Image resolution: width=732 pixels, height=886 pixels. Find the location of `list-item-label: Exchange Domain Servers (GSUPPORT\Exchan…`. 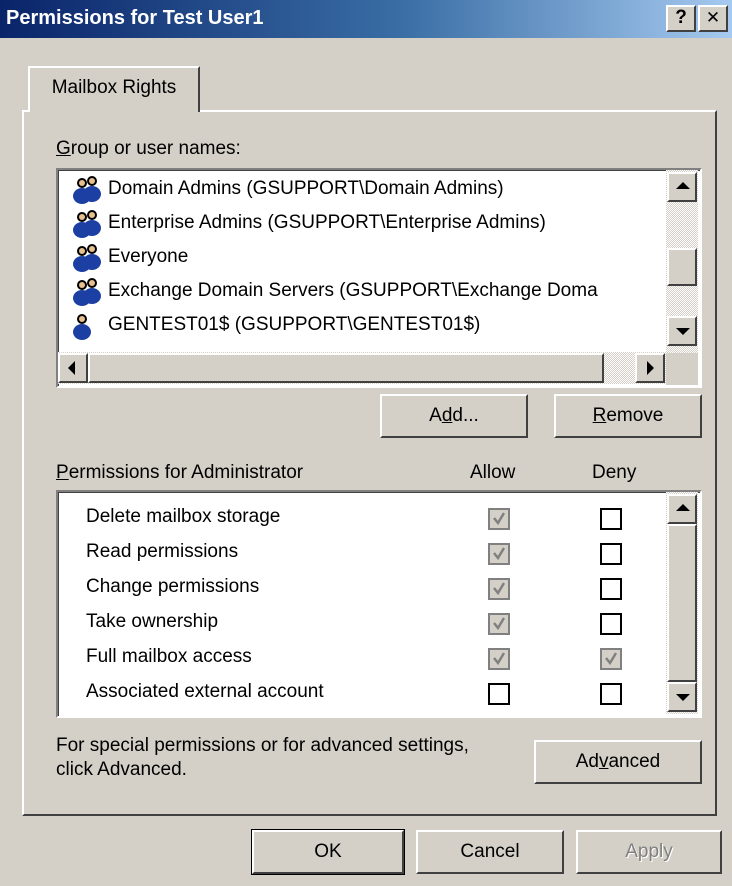

list-item-label: Exchange Domain Servers (GSUPPORT\Exchan… is located at coordinates (353, 290).